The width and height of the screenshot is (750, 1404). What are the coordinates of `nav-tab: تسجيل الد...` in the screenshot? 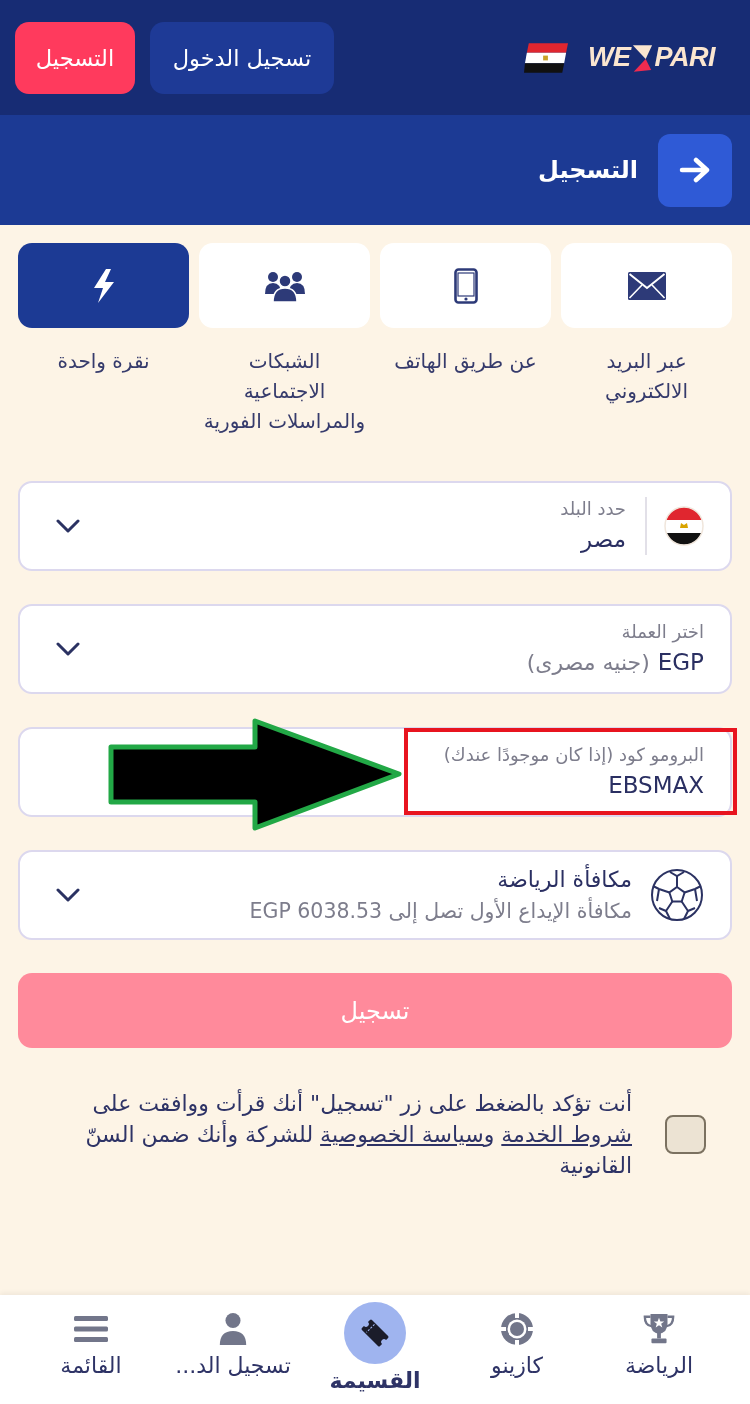 It's located at (233, 1349).